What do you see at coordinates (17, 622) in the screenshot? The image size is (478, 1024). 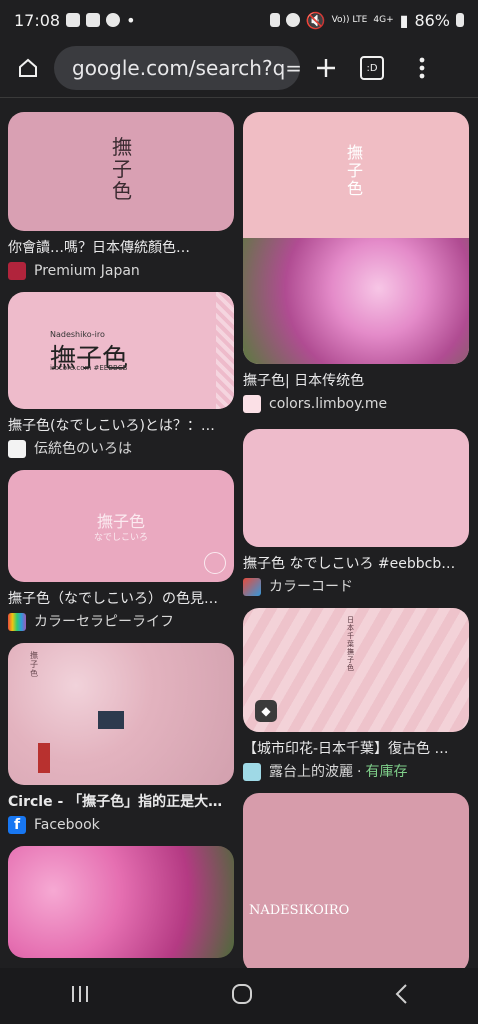 I see `color-therapy-favicon-icon` at bounding box center [17, 622].